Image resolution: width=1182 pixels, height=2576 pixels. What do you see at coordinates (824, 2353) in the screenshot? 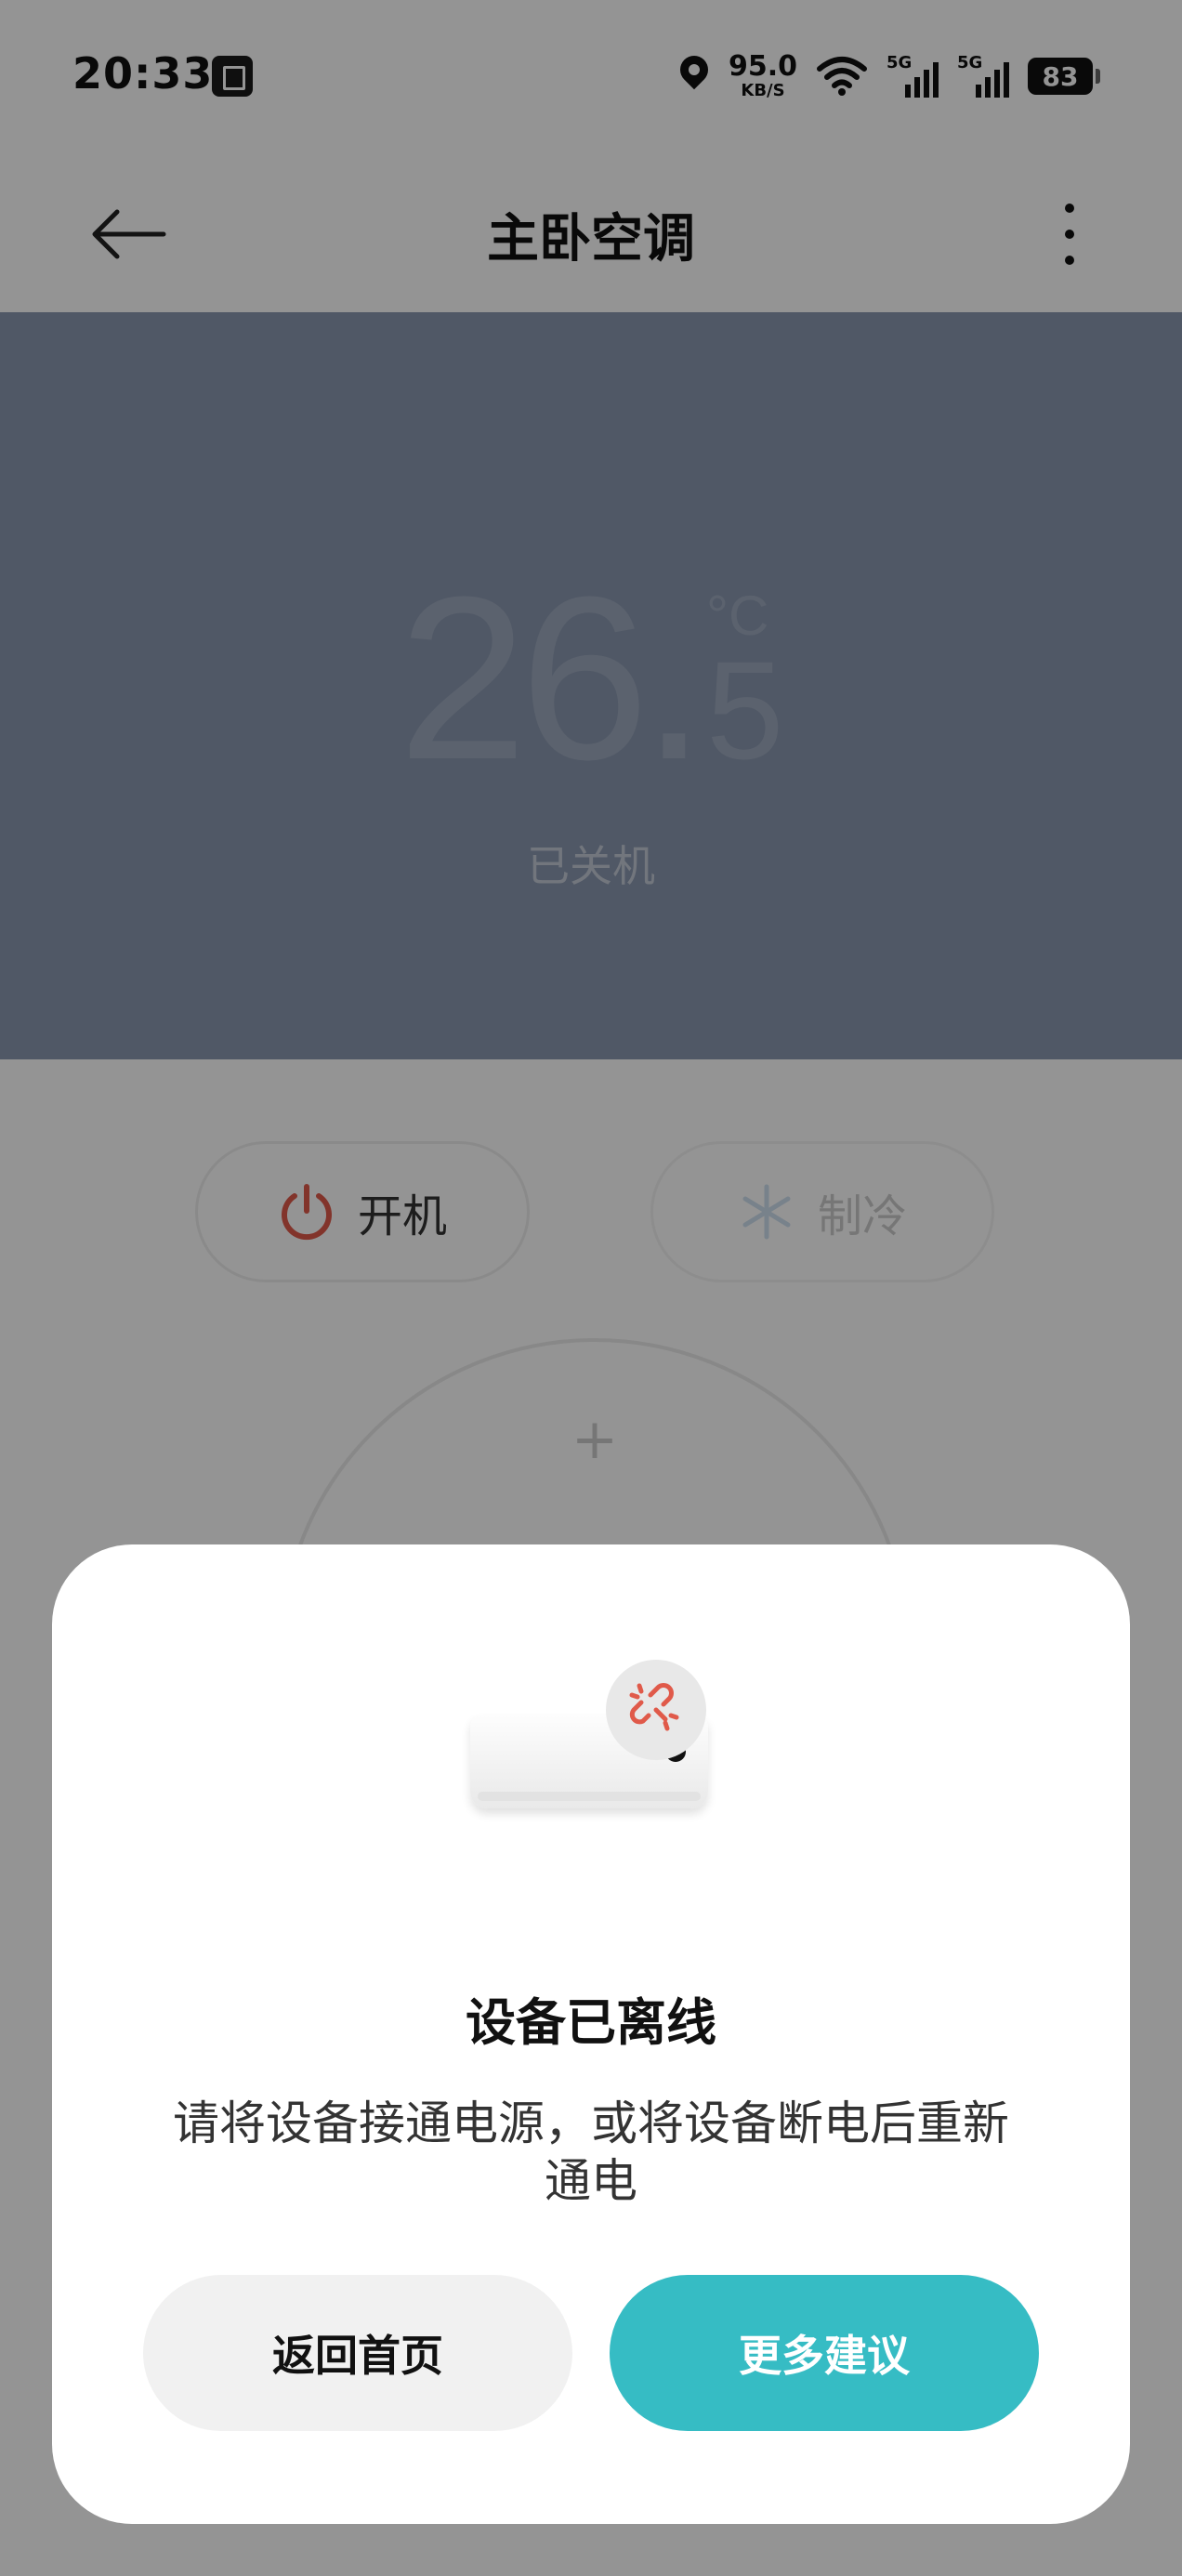
I see `more-suggestions-button: 更多建议` at bounding box center [824, 2353].